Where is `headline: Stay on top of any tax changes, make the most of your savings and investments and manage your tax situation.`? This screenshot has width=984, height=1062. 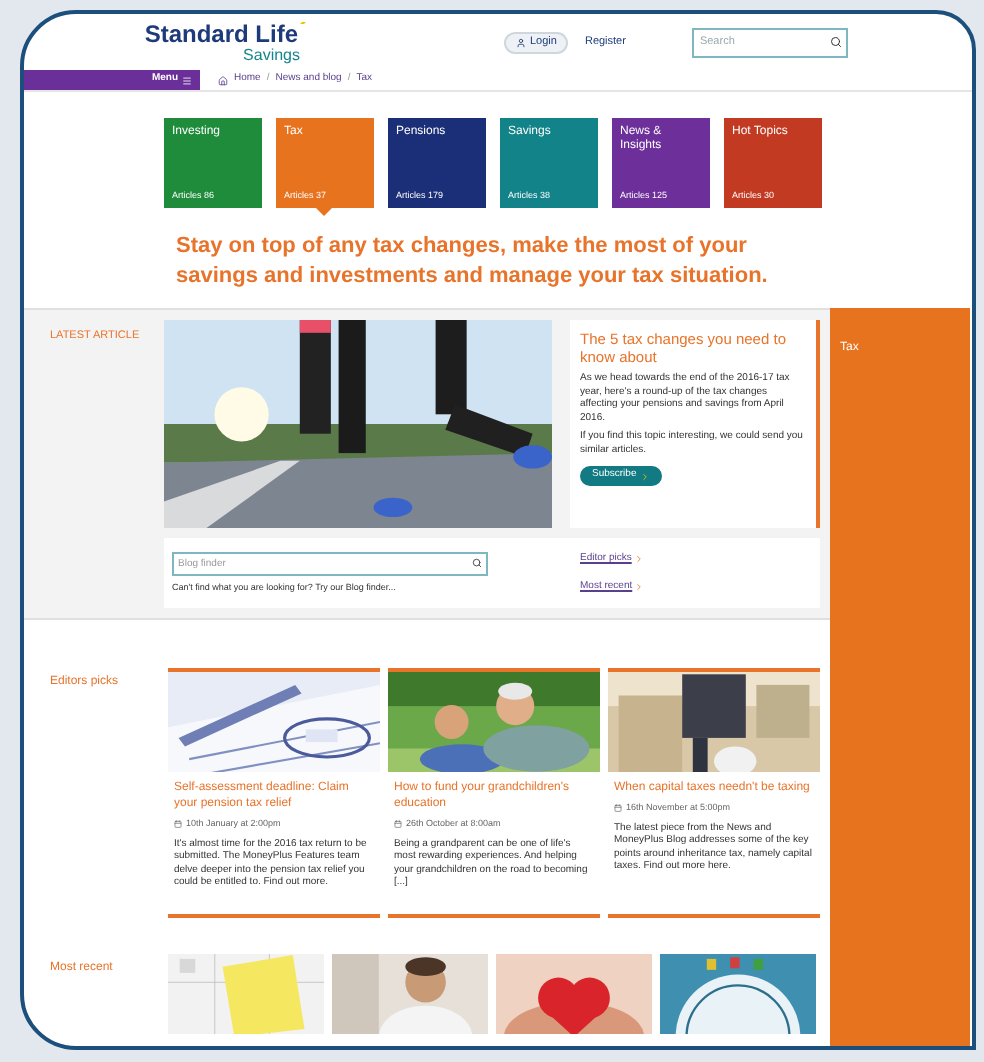
headline: Stay on top of any tax changes, make the most of your savings and investments and manage your tax situation. is located at coordinates (473, 262).